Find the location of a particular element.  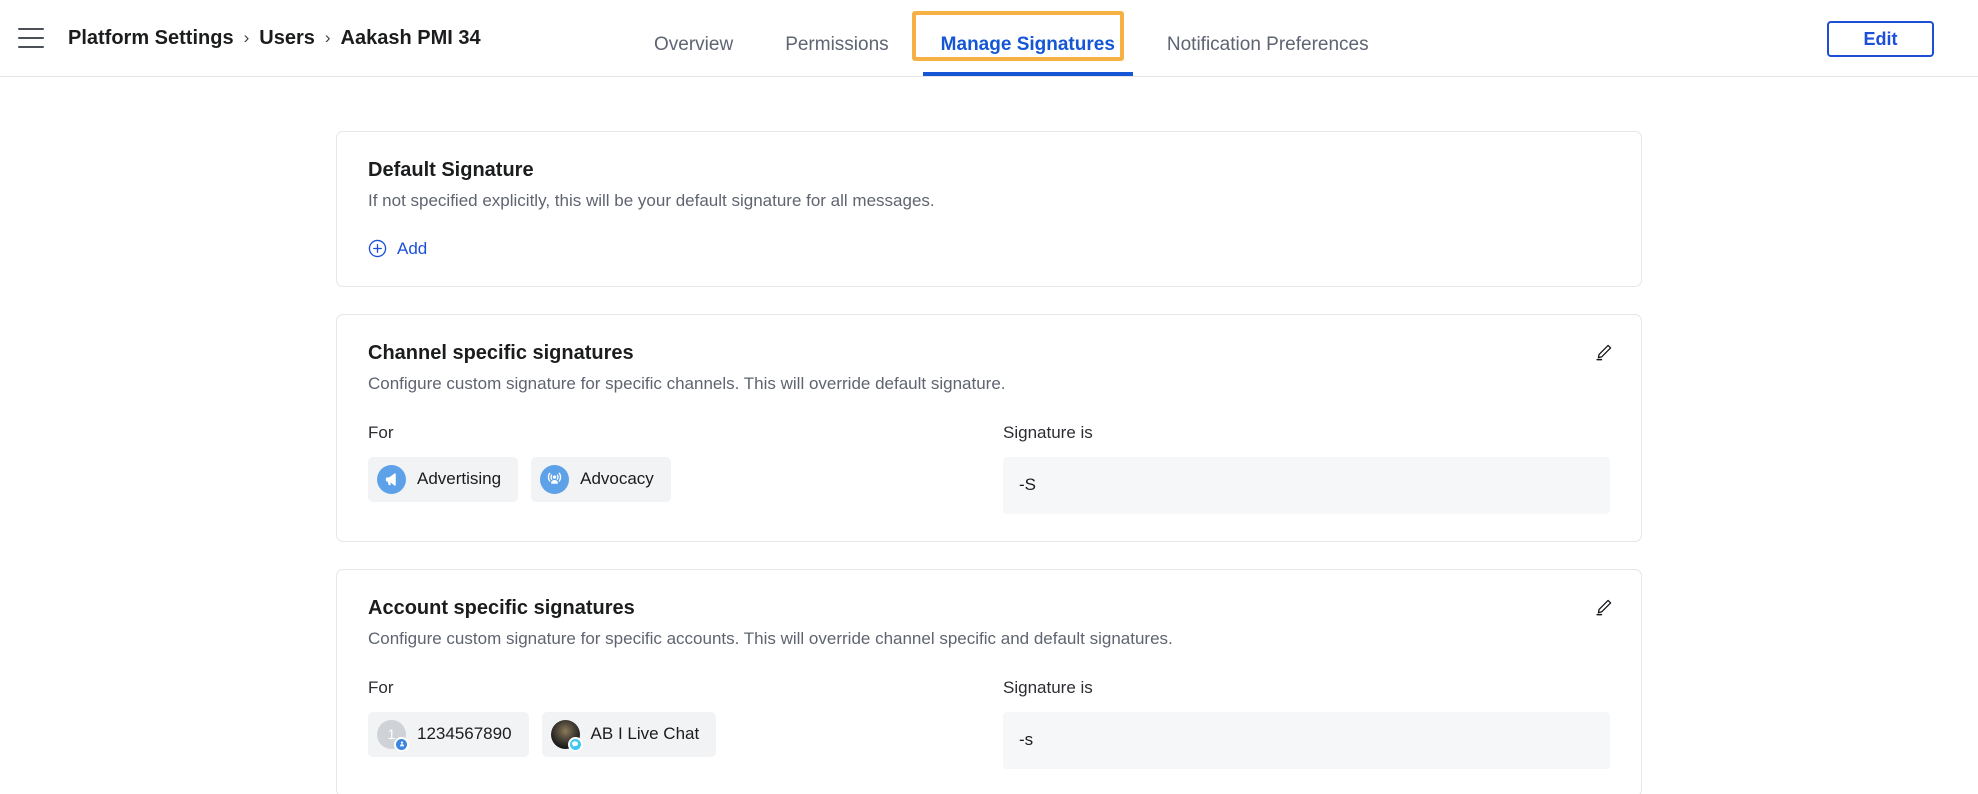

tab-manage-signatures: Manage Signatures is located at coordinates (1028, 55).